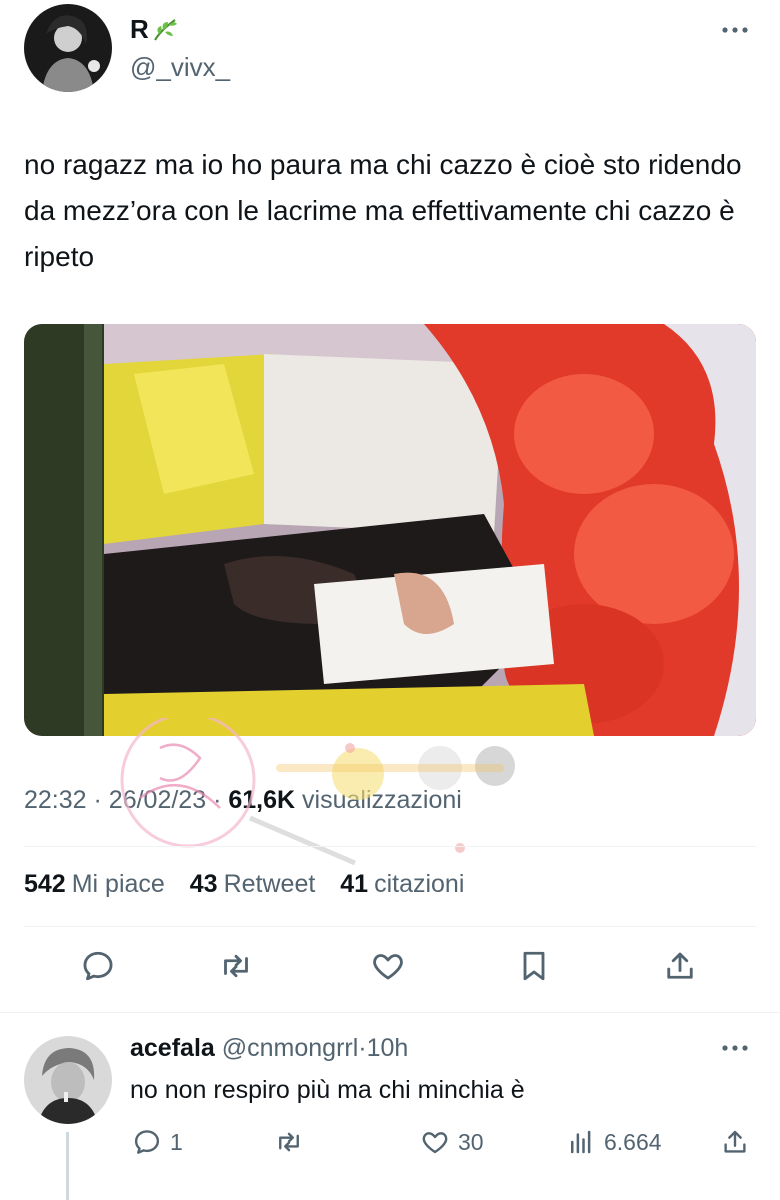  Describe the element at coordinates (157, 800) in the screenshot. I see `tweet-date: 26/02/23` at that location.